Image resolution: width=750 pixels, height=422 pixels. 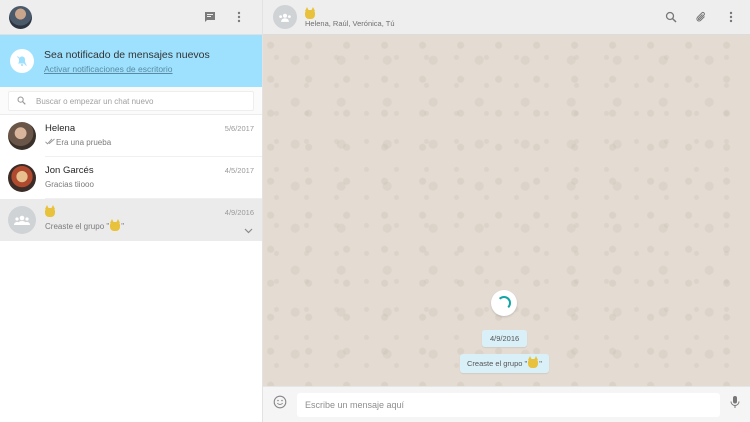 What do you see at coordinates (735, 404) in the screenshot?
I see `microphone-icon` at bounding box center [735, 404].